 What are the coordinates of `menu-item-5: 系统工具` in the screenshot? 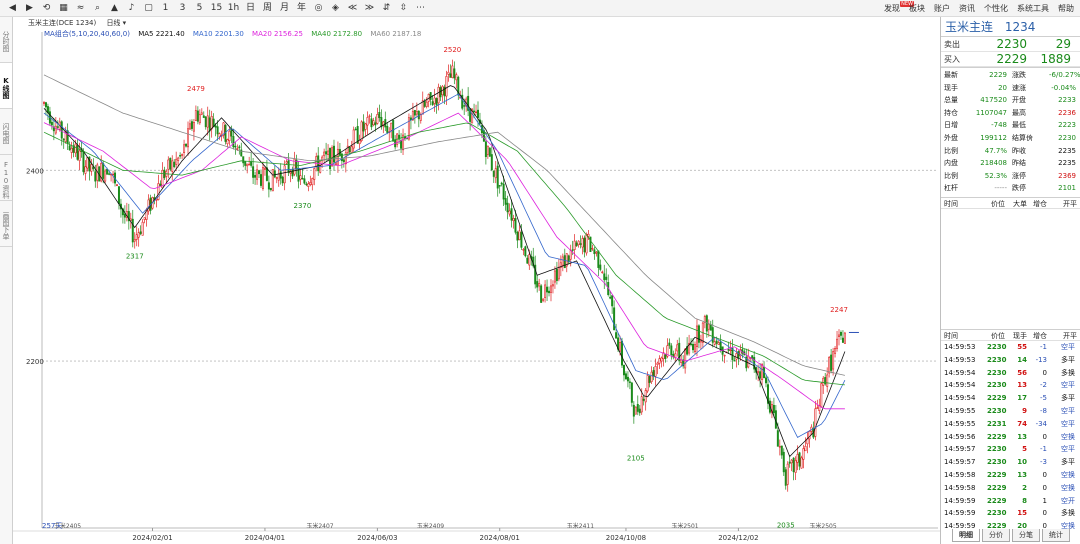 It's located at (1033, 8).